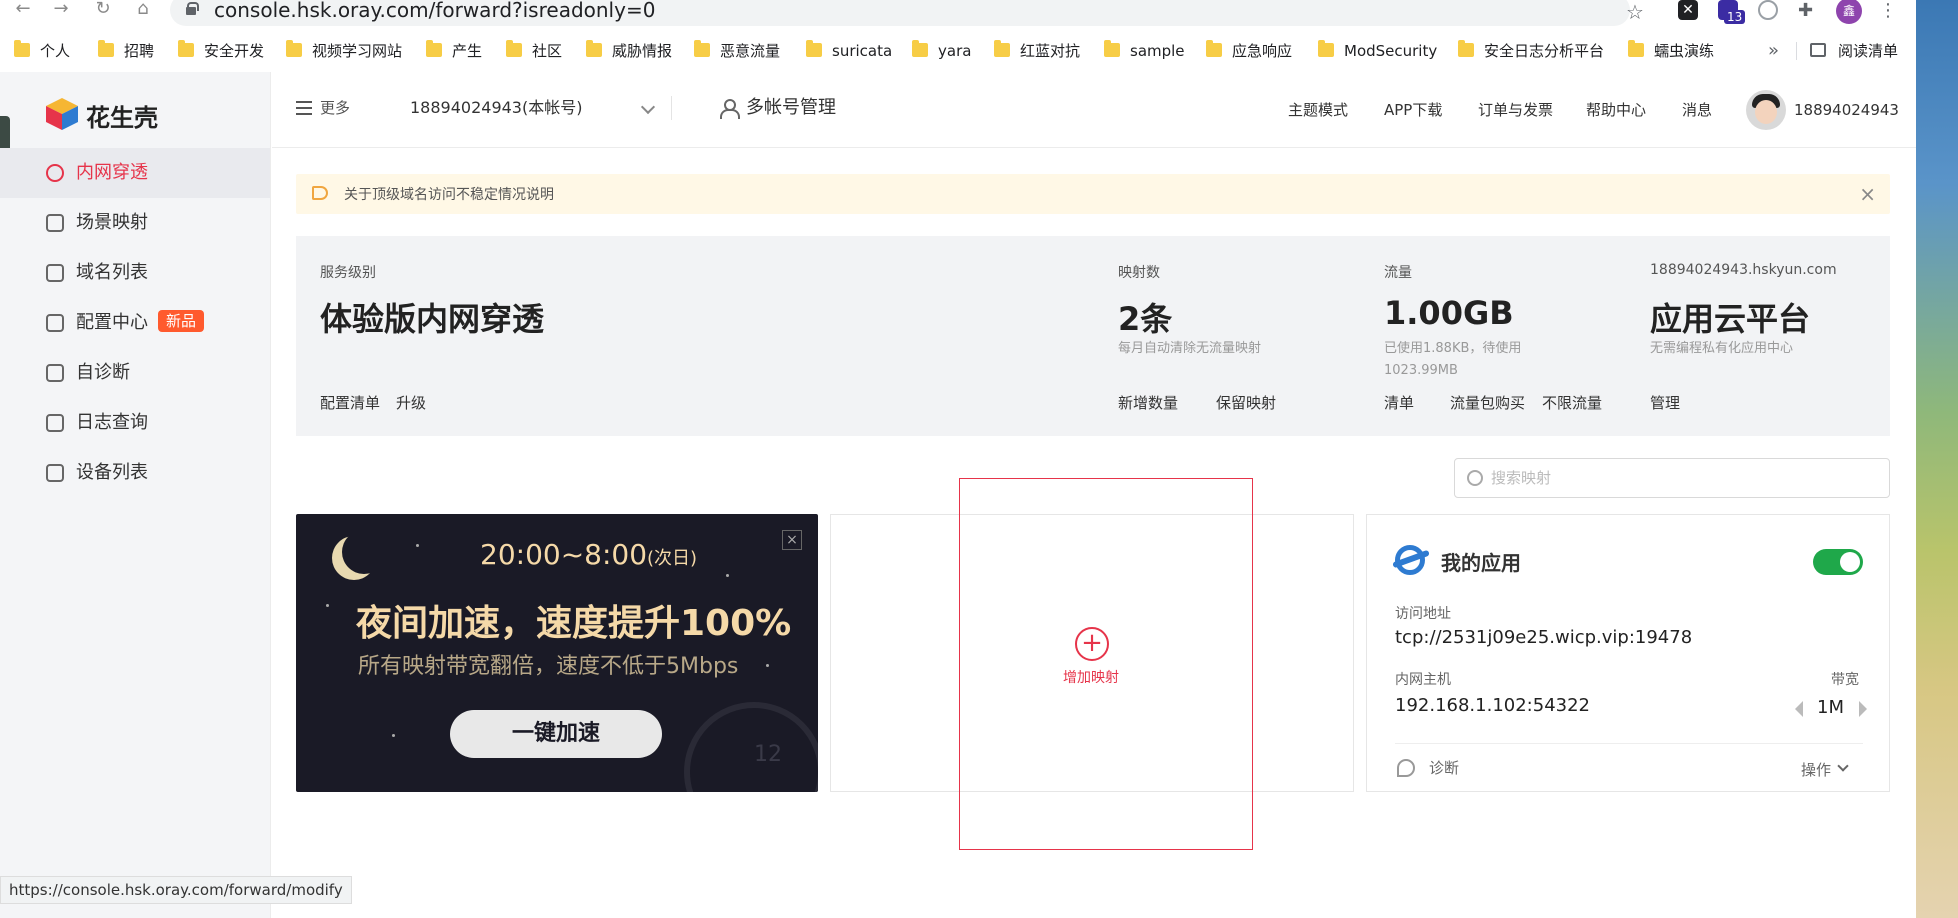 The image size is (1958, 918). Describe the element at coordinates (1421, 370) in the screenshot. I see `traffic-remaining: 1023.99MB` at that location.